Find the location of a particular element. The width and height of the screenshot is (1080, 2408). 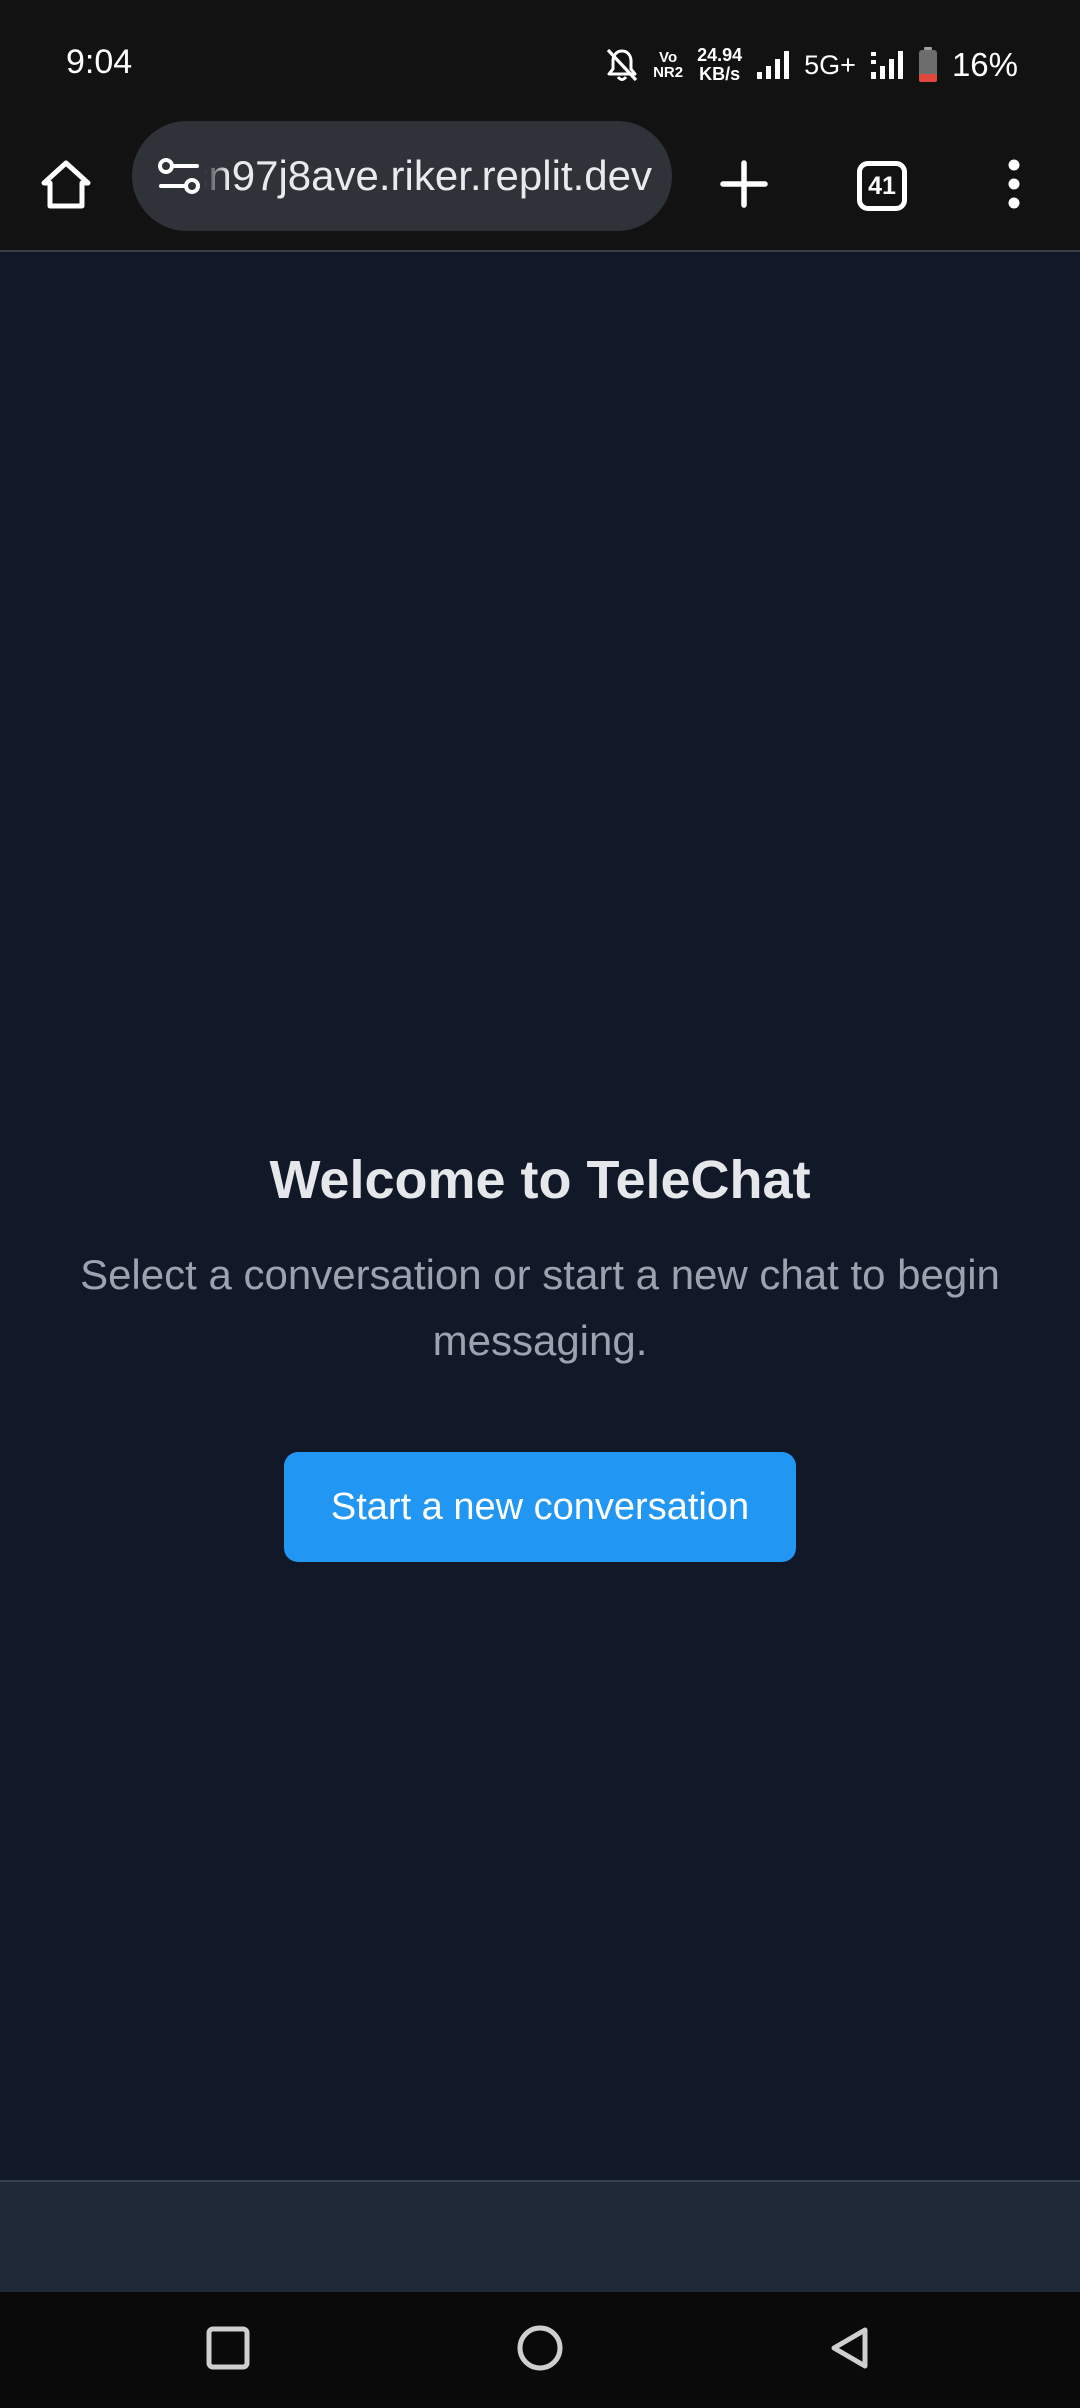

url-bar: ahsn97j8ave.riker.replit.dev is located at coordinates (402, 176).